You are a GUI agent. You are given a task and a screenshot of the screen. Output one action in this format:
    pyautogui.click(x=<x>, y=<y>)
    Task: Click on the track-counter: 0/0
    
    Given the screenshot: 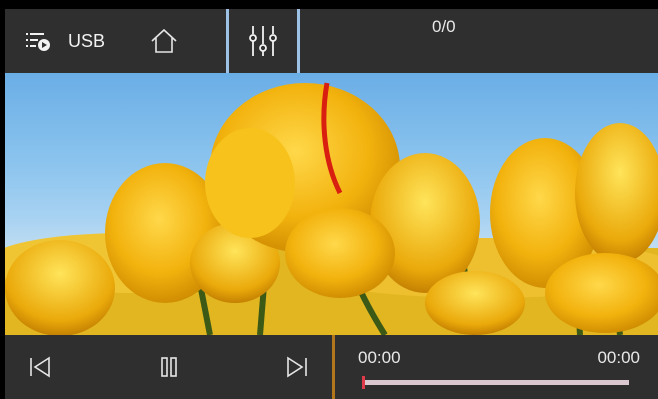 What is the action you would take?
    pyautogui.click(x=444, y=26)
    